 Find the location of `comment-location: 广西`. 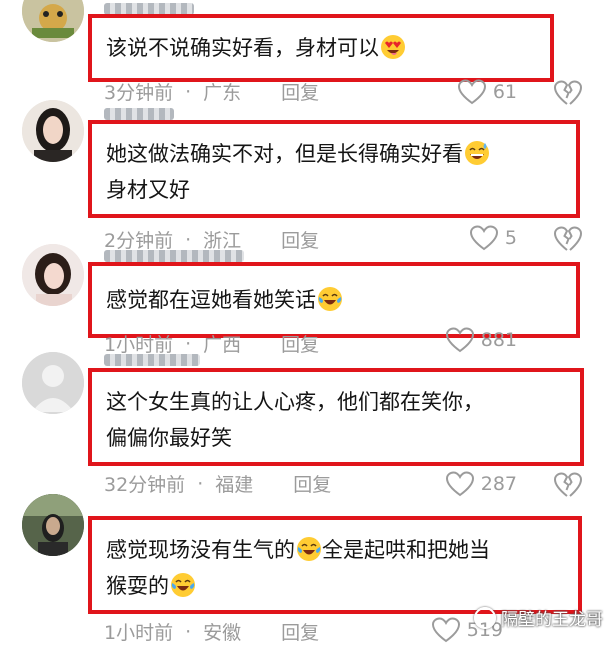

comment-location: 广西 is located at coordinates (222, 345).